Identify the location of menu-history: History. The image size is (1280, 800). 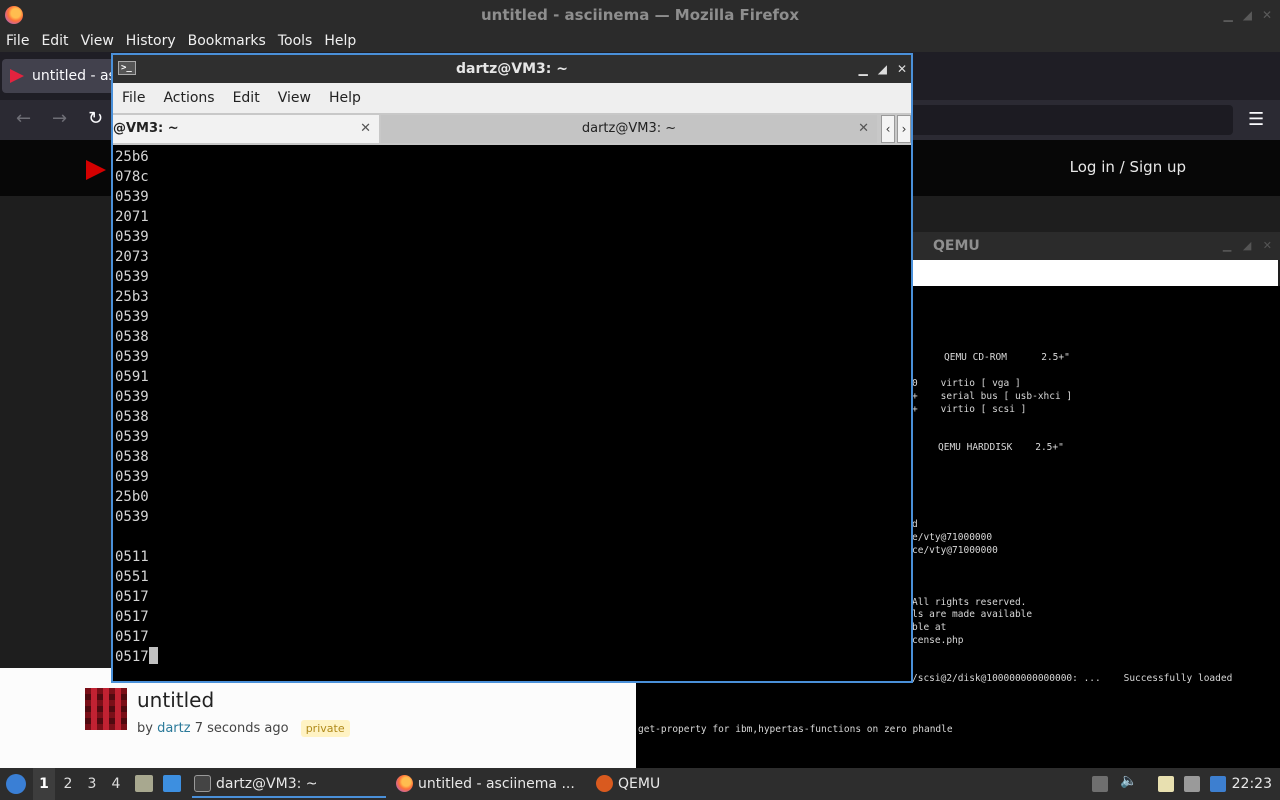
(151, 41).